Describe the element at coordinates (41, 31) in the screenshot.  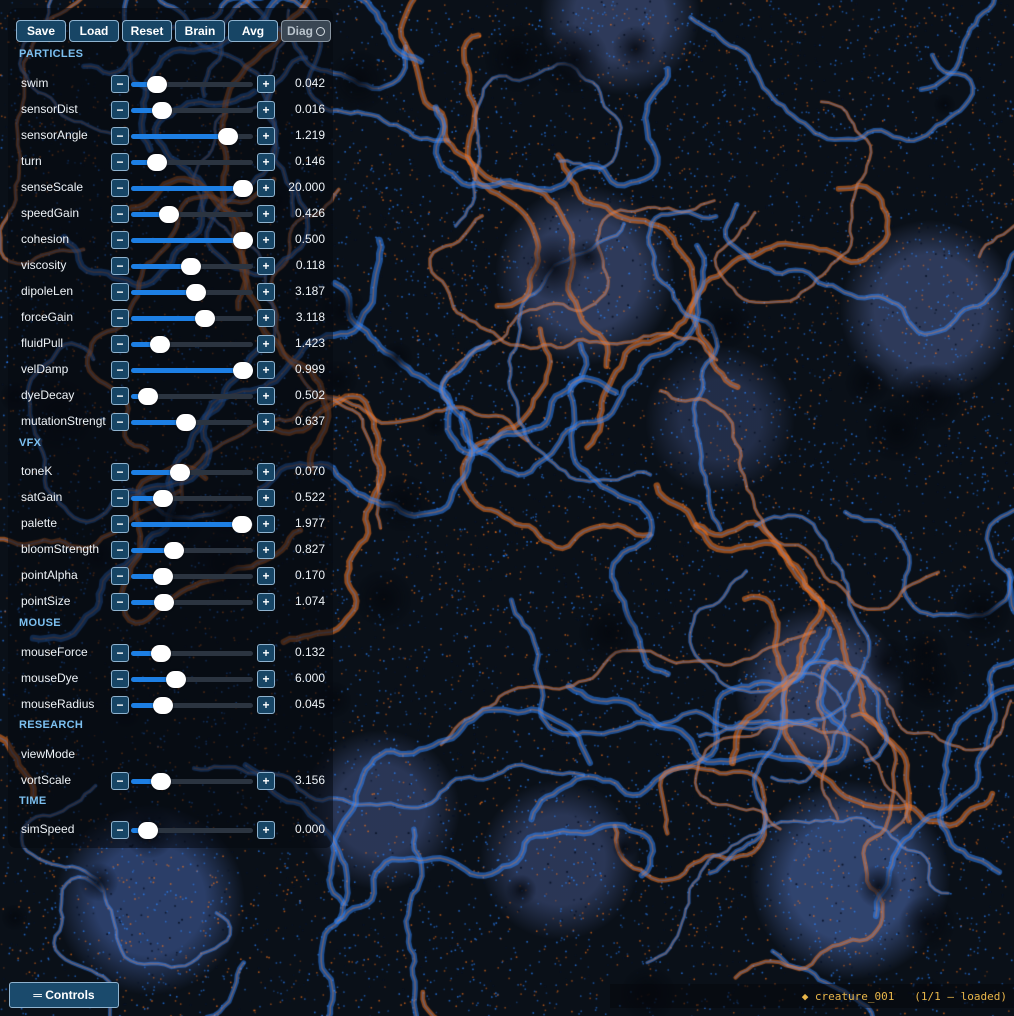
I see `save-button: Save` at that location.